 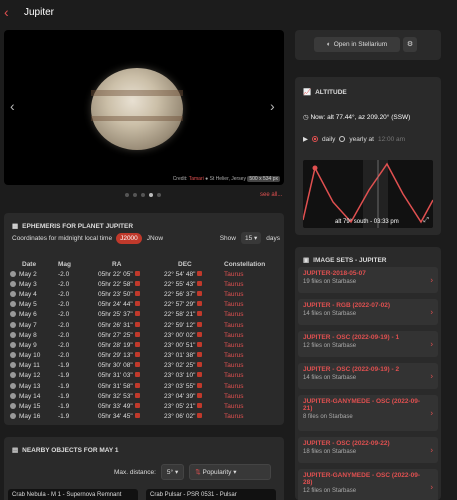 What do you see at coordinates (196, 179) in the screenshot?
I see `credit-name: Tamari` at bounding box center [196, 179].